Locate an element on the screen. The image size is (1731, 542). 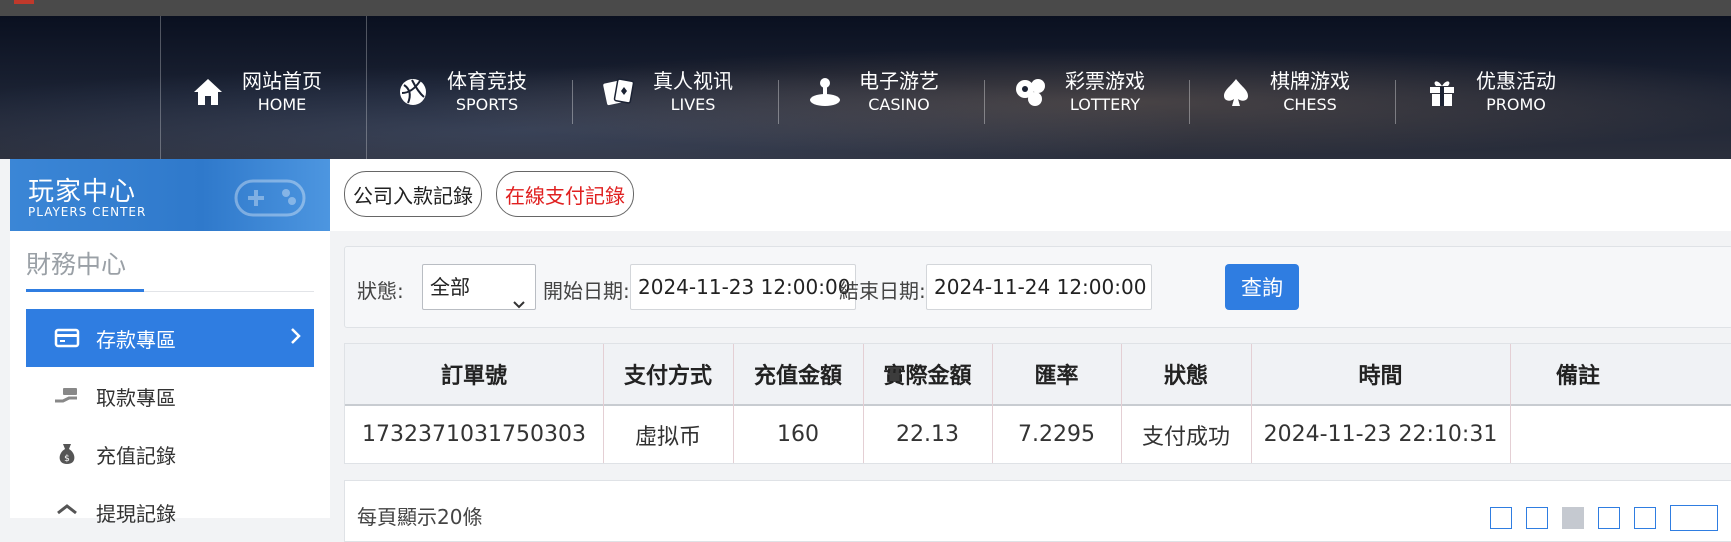
column-header-payment-method: 支付方式 is located at coordinates (667, 376).